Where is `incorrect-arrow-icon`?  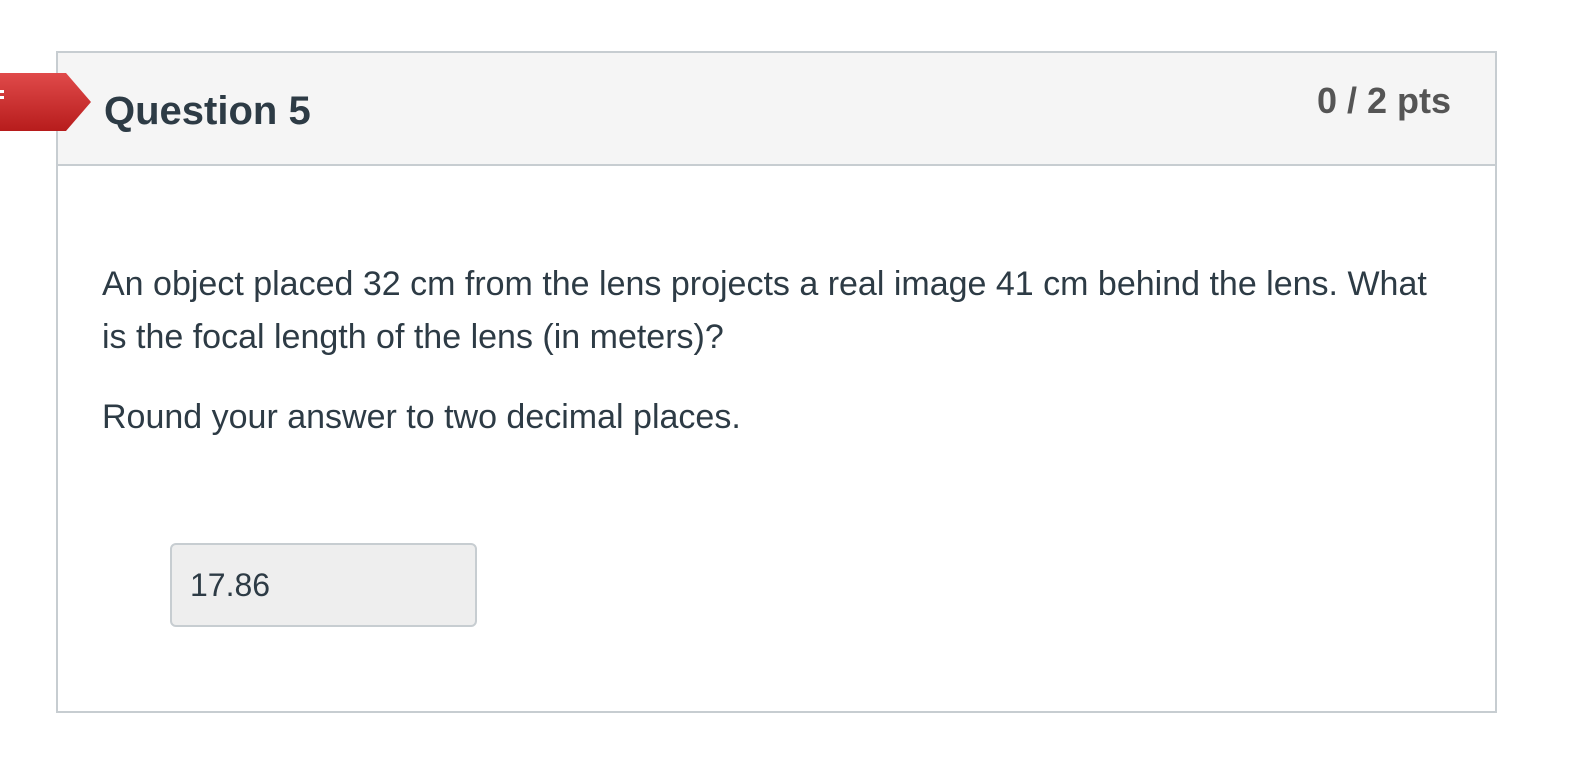 incorrect-arrow-icon is located at coordinates (46, 102).